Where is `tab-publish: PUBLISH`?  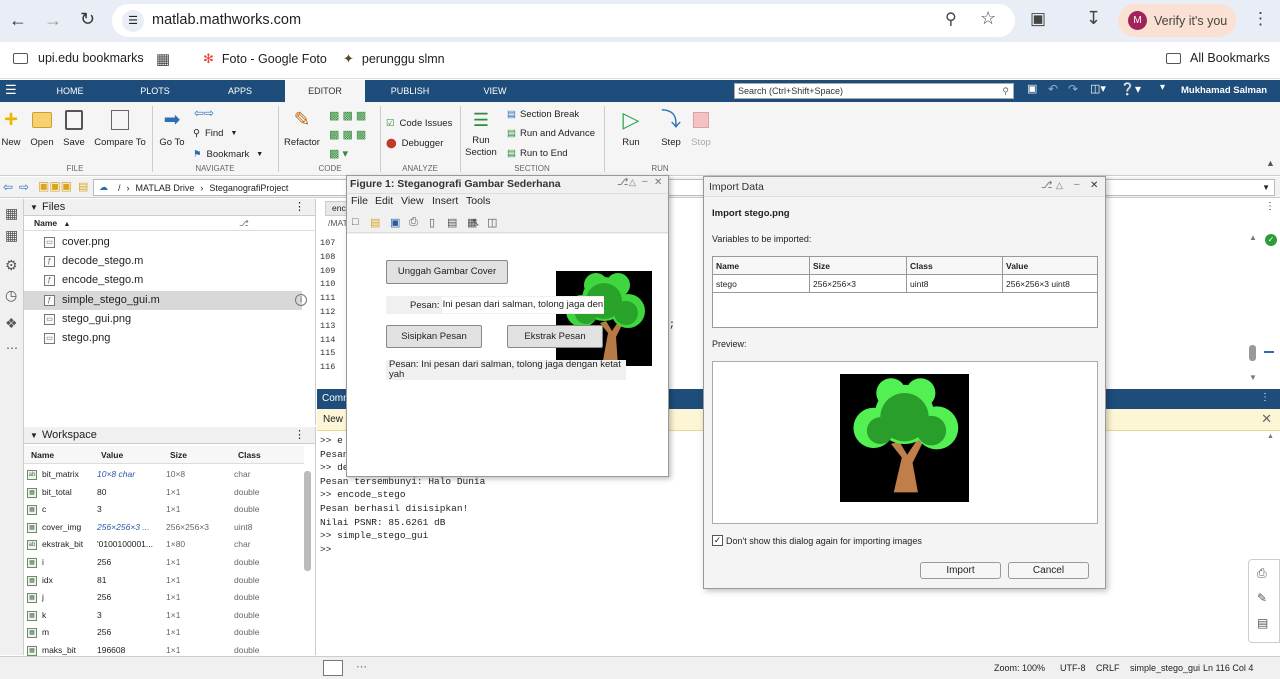
tab-publish: PUBLISH is located at coordinates (410, 91).